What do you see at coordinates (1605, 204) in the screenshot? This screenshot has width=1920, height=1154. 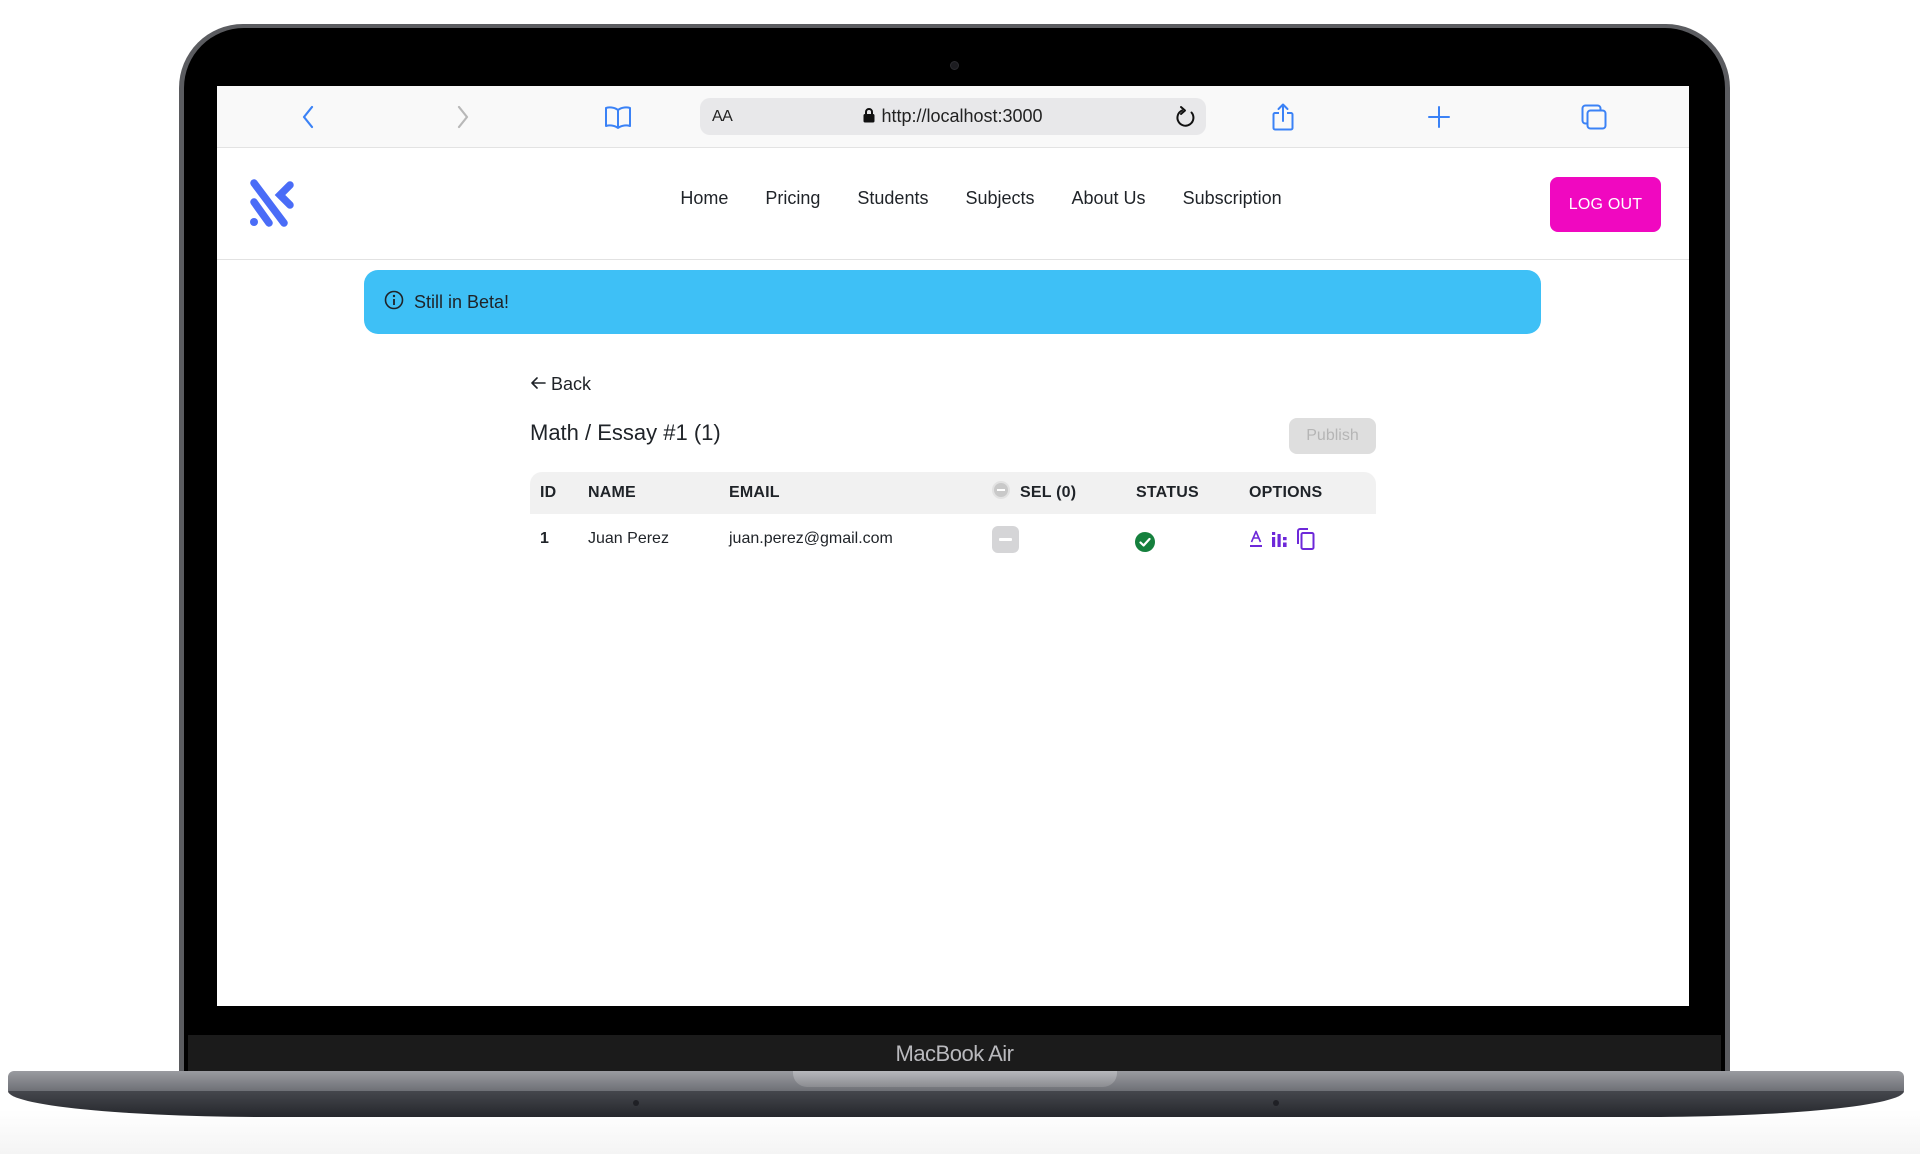 I see `logout-button: LOG OUT` at bounding box center [1605, 204].